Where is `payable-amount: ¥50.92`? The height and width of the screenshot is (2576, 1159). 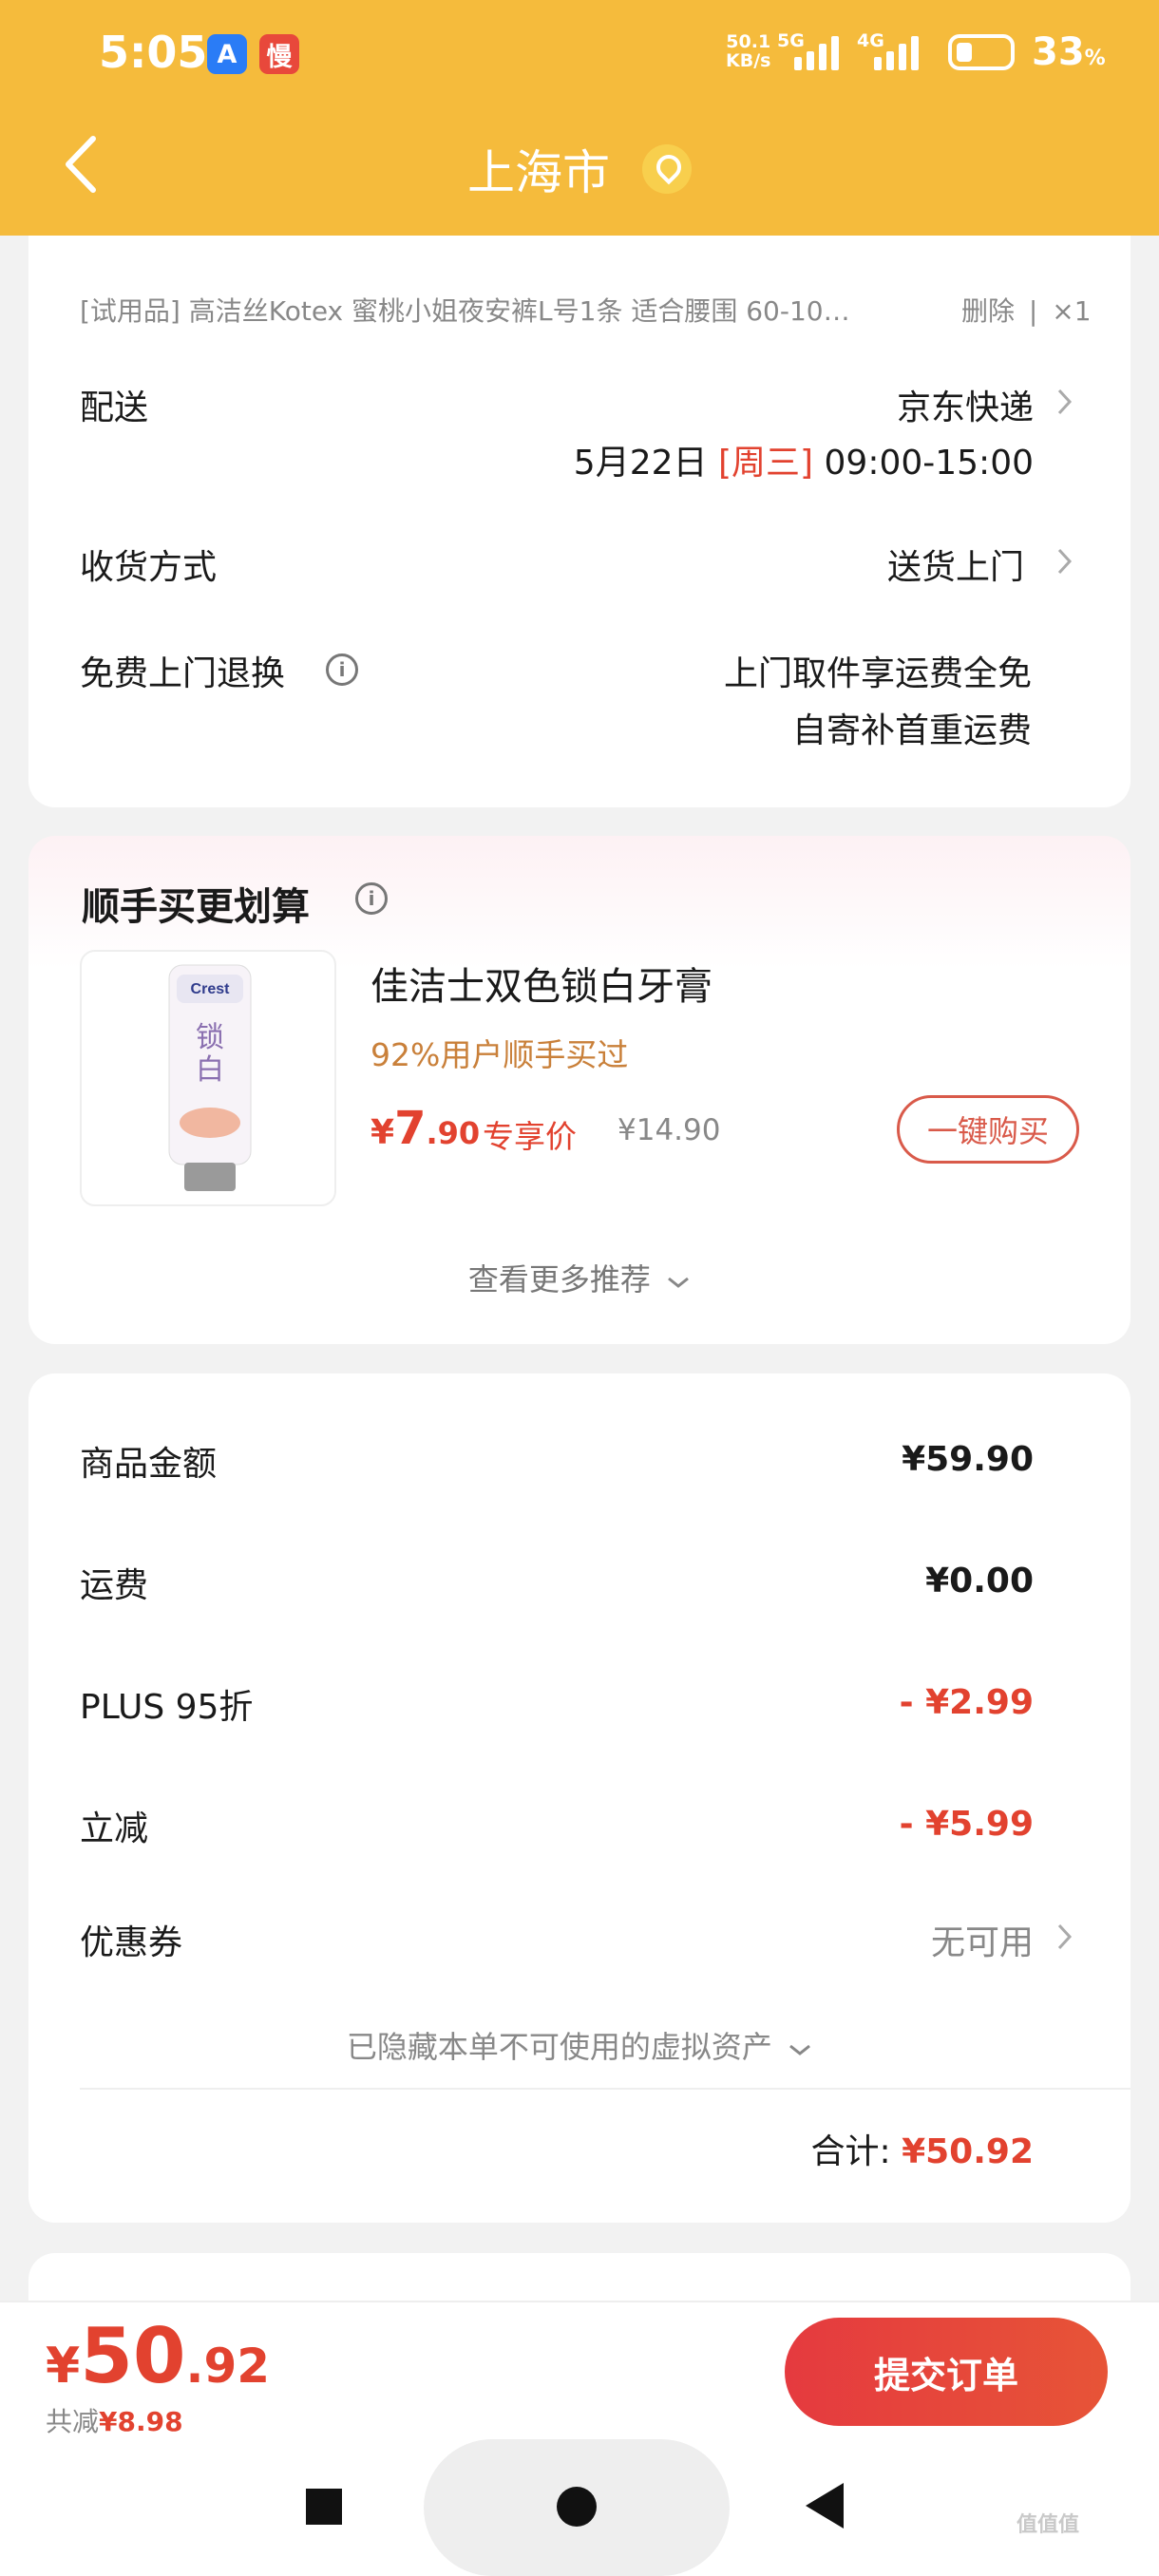
payable-amount: ¥50.92 is located at coordinates (158, 2356).